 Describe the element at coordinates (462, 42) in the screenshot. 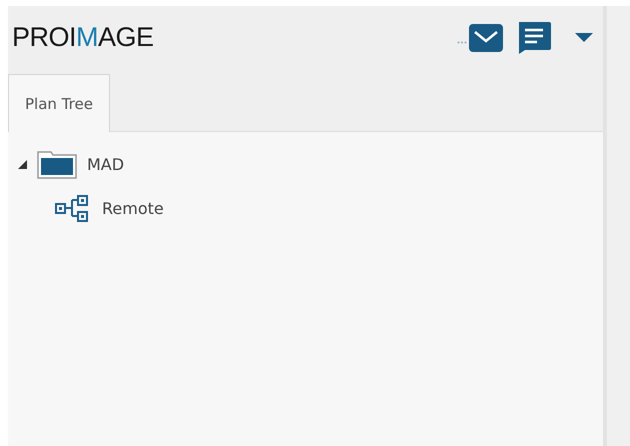

I see `dots-icon` at that location.